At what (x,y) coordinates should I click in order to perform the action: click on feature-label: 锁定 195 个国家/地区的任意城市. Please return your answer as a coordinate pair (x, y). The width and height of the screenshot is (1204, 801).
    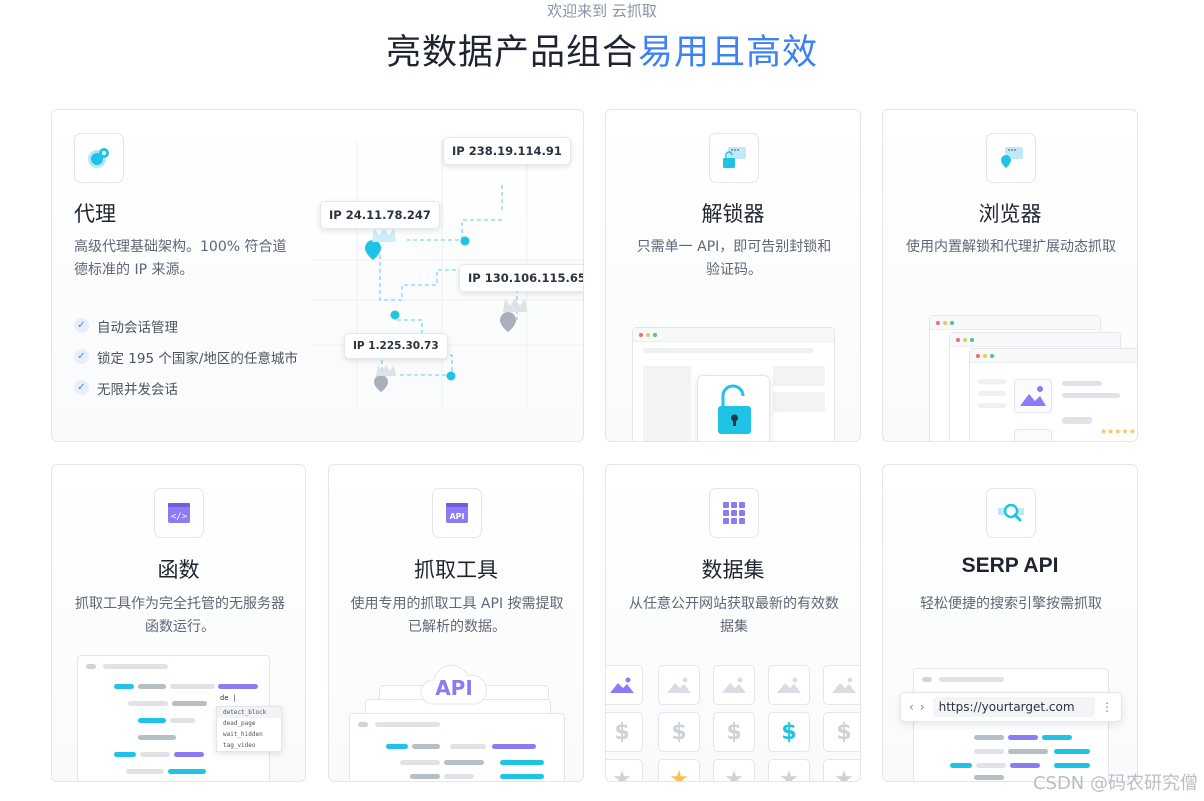
    Looking at the image, I should click on (197, 358).